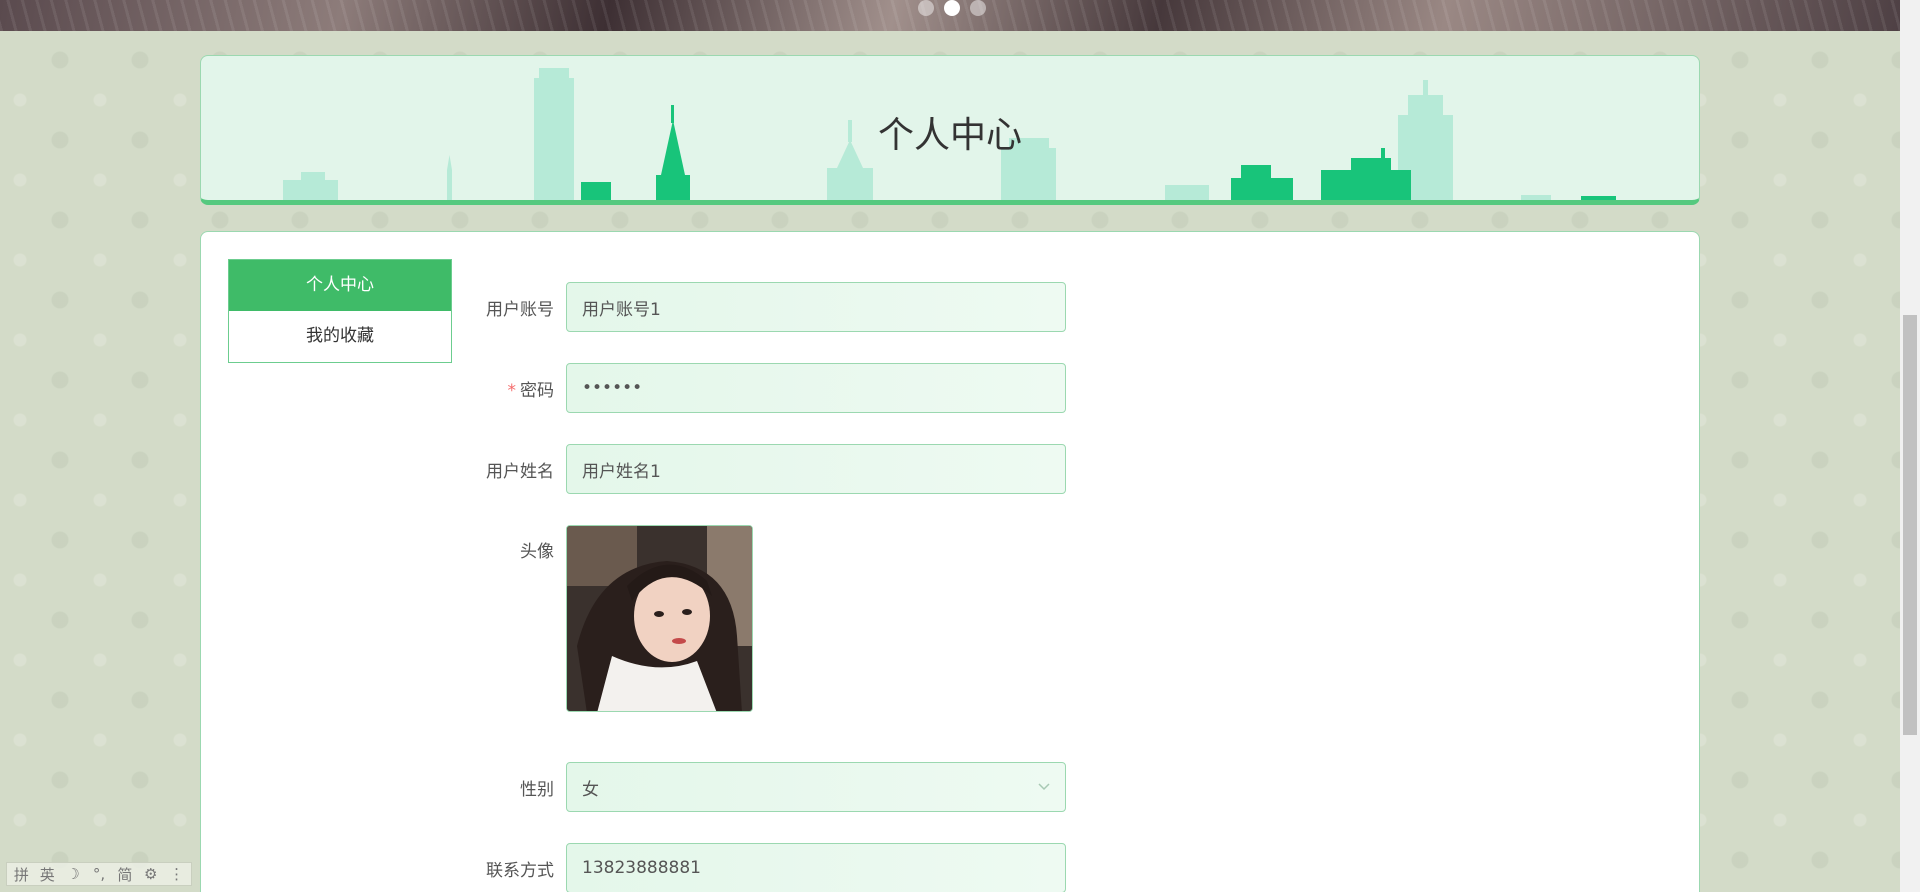 This screenshot has width=1920, height=892. I want to click on scrollbar-thumb, so click(1910, 525).